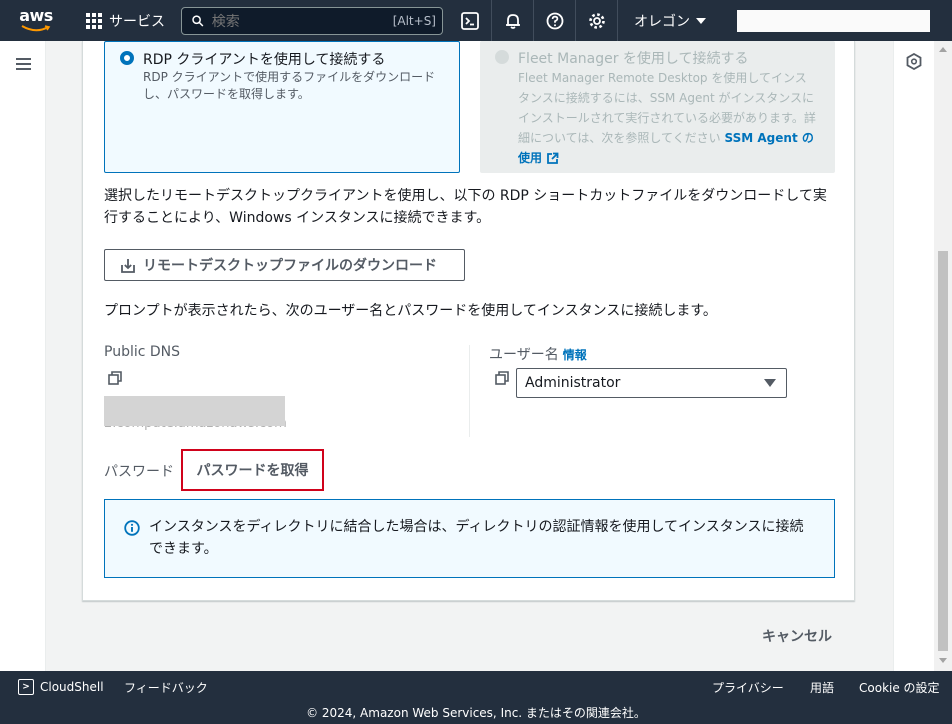  I want to click on footer-privacy-link: プライバシー, so click(748, 687).